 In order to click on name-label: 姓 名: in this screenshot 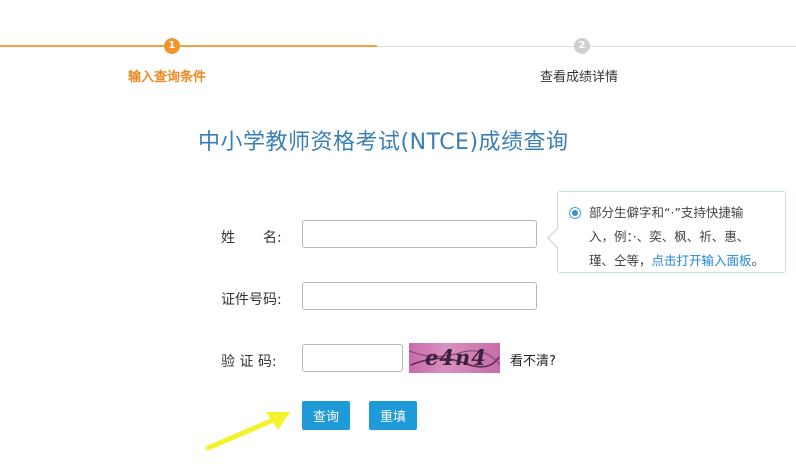, I will do `click(251, 238)`.